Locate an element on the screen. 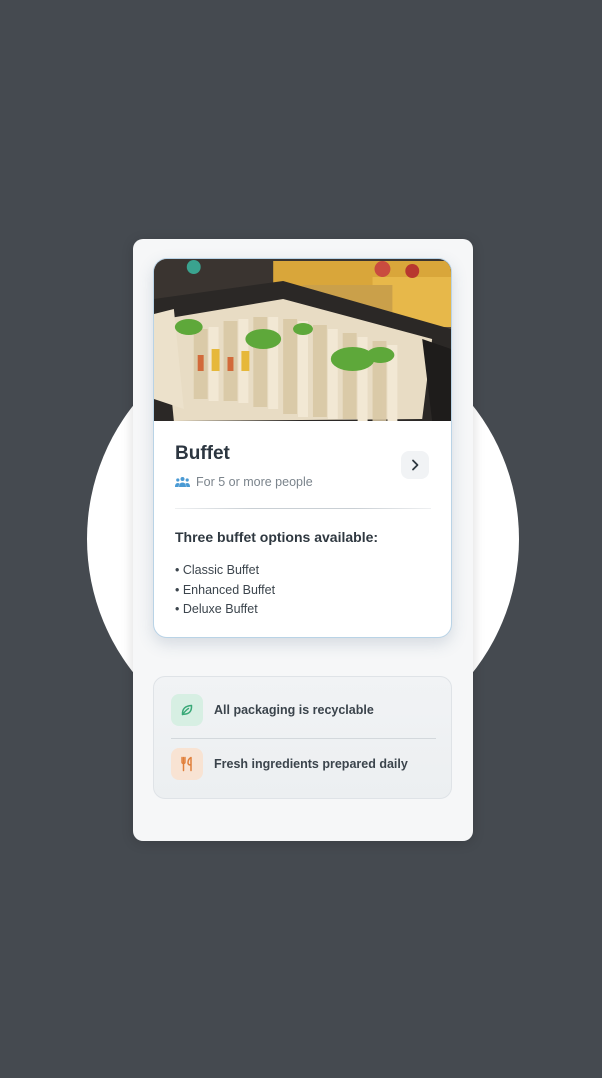  cutlery-icon-tile is located at coordinates (187, 764).